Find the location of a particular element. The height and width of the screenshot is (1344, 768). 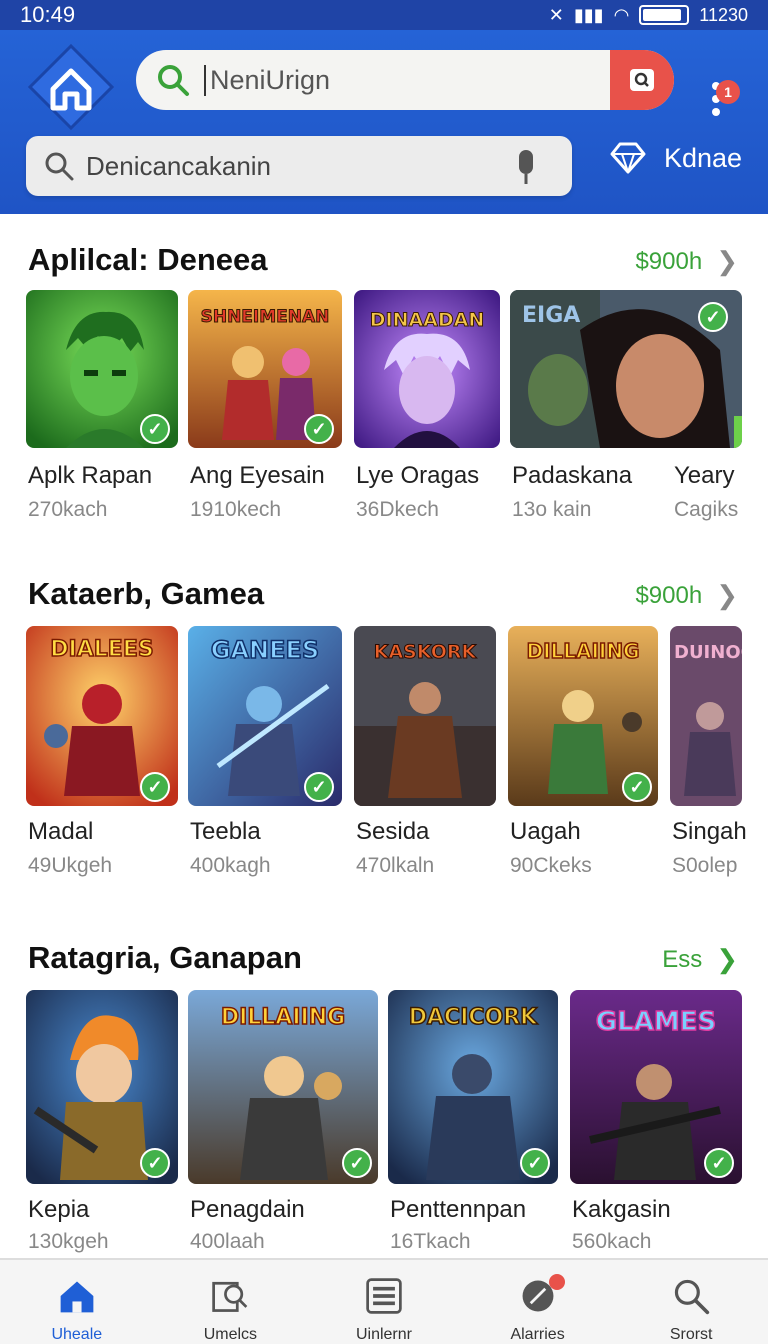

app-title: Aplk Rapan is located at coordinates (90, 475).